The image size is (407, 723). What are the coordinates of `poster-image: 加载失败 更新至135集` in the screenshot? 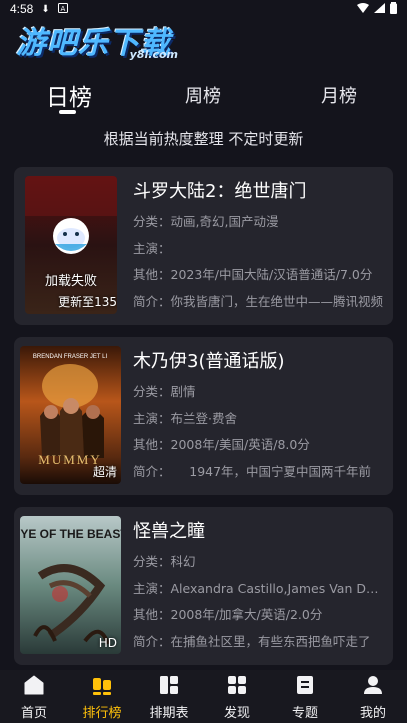 It's located at (71, 245).